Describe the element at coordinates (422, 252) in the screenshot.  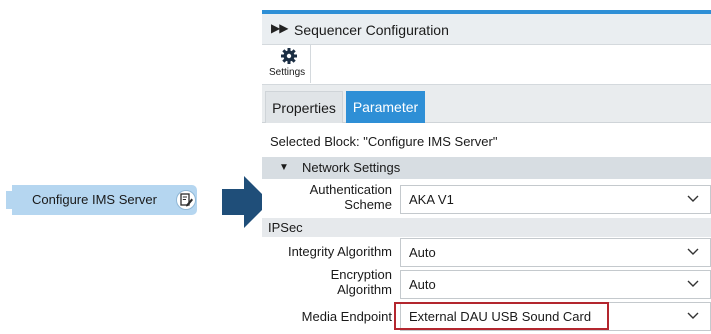
I see `integrity-algorithm-value: Auto` at that location.